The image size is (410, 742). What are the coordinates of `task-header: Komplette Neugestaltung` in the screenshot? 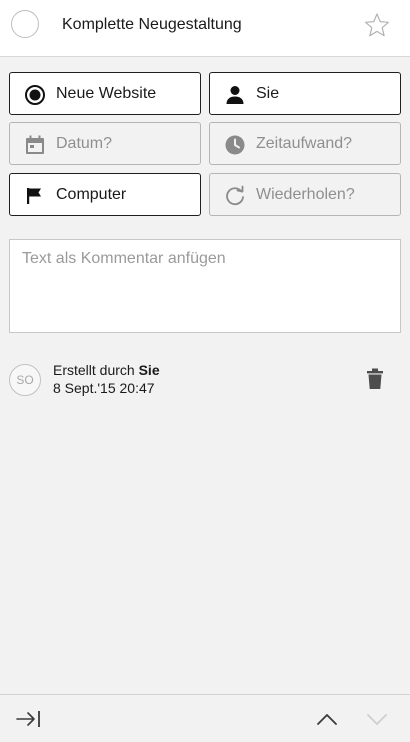 It's located at (205, 28).